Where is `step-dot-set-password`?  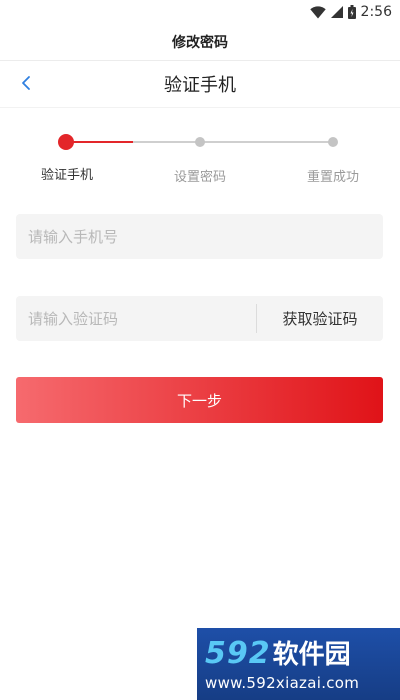 step-dot-set-password is located at coordinates (200, 142).